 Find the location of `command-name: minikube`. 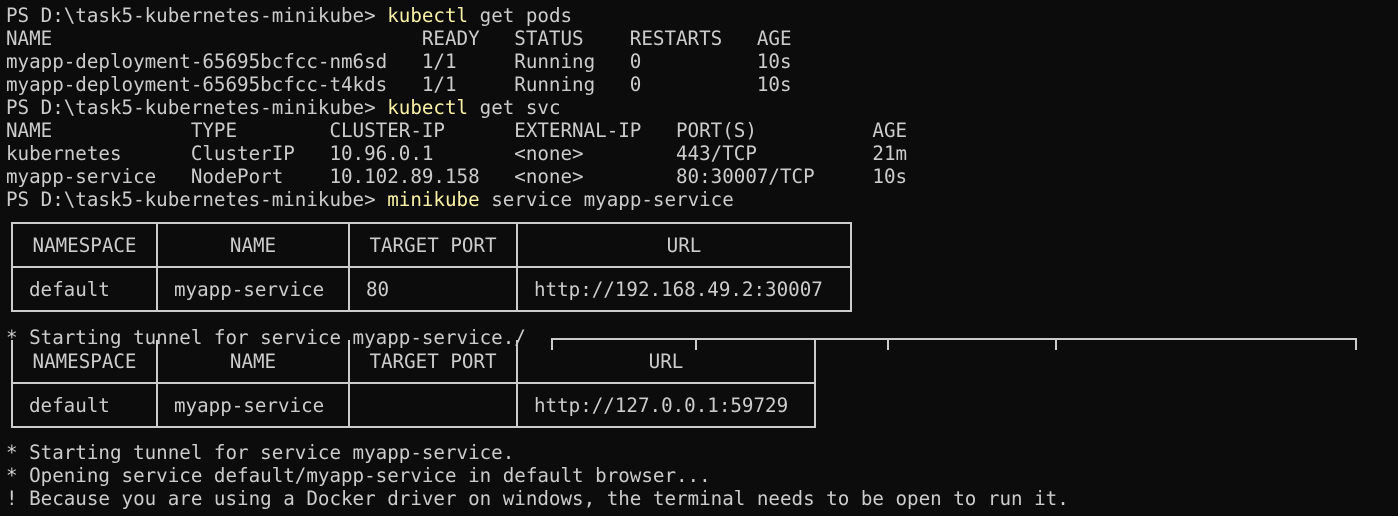

command-name: minikube is located at coordinates (433, 199).